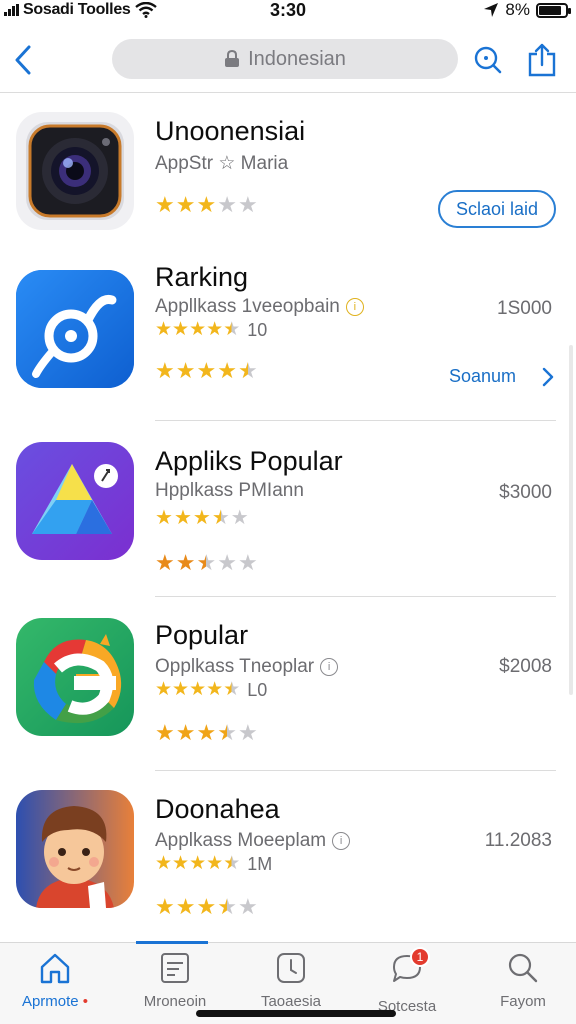 The width and height of the screenshot is (576, 1024). Describe the element at coordinates (202, 635) in the screenshot. I see `app-name: Popular` at that location.